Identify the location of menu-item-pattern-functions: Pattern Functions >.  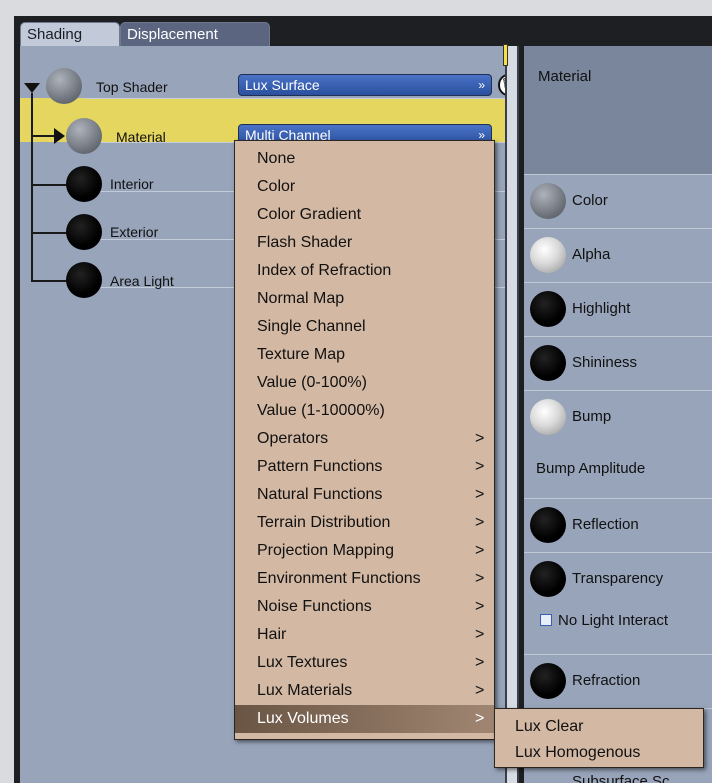
(364, 467).